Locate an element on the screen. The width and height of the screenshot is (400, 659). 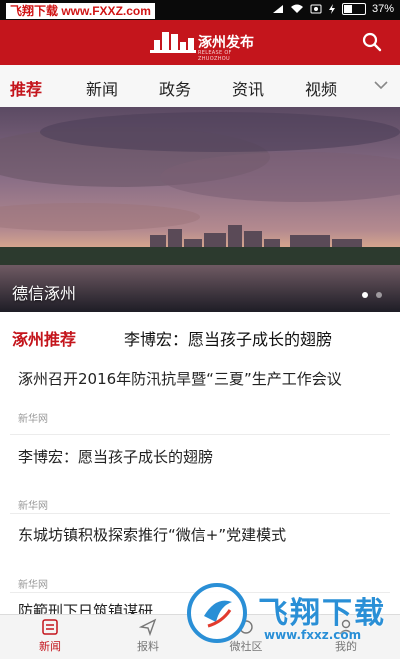
building-logo-icon is located at coordinates (173, 42).